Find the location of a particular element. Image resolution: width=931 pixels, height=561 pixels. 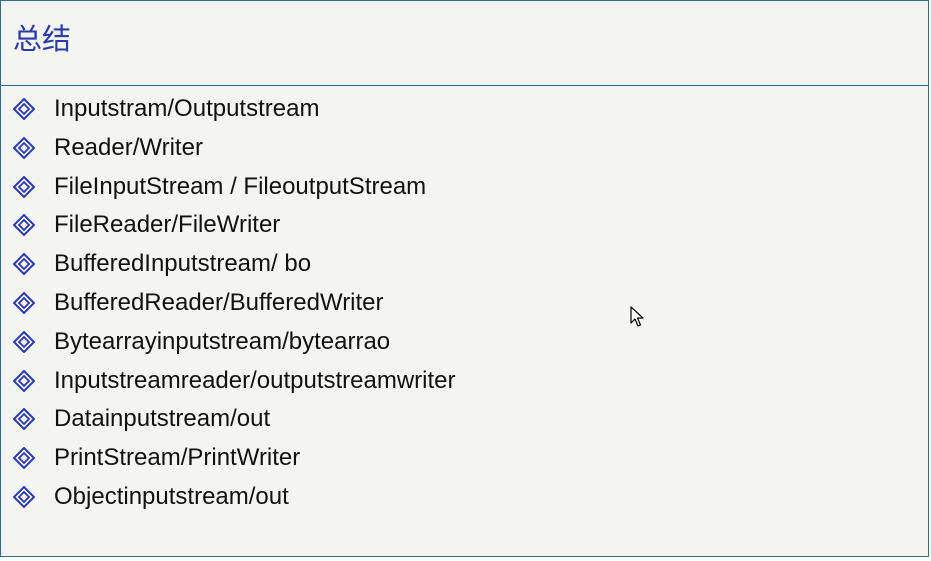

list-item-text: FileInputStream / FileoutputStream is located at coordinates (240, 186).